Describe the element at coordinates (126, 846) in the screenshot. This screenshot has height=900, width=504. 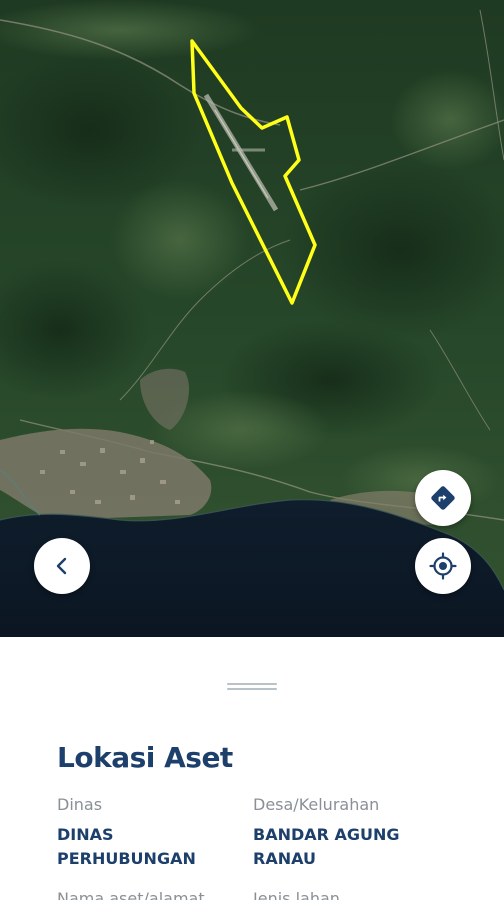
I see `dinas-value: DINAS PERHUBUNGAN` at that location.